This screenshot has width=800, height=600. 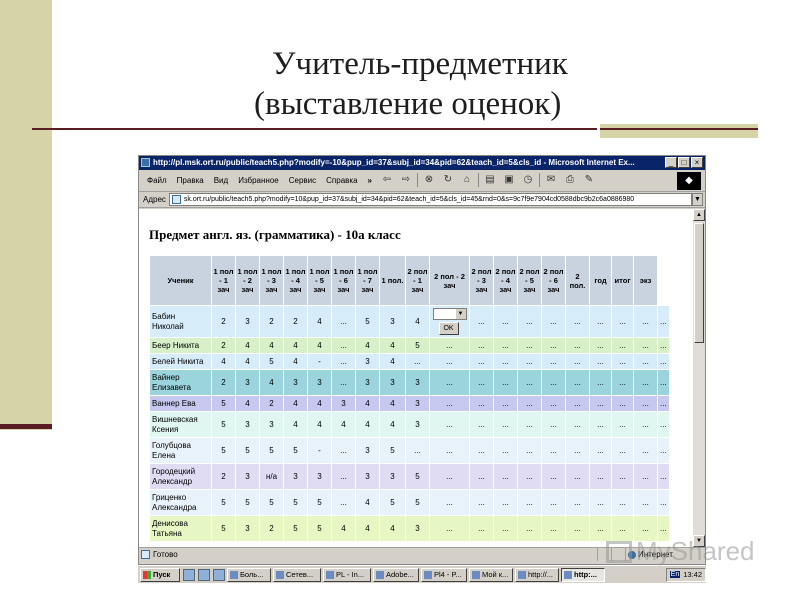 What do you see at coordinates (699, 283) in the screenshot?
I see `scroll-thumb` at bounding box center [699, 283].